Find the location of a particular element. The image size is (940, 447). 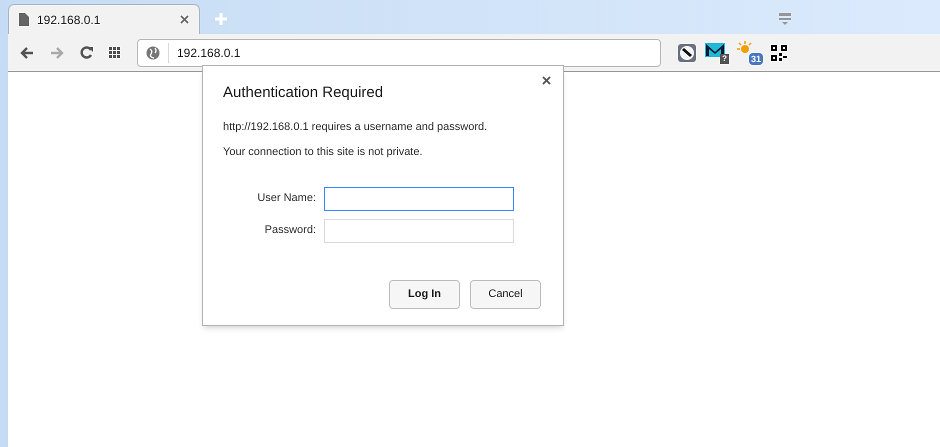

reload-icon is located at coordinates (86, 52).